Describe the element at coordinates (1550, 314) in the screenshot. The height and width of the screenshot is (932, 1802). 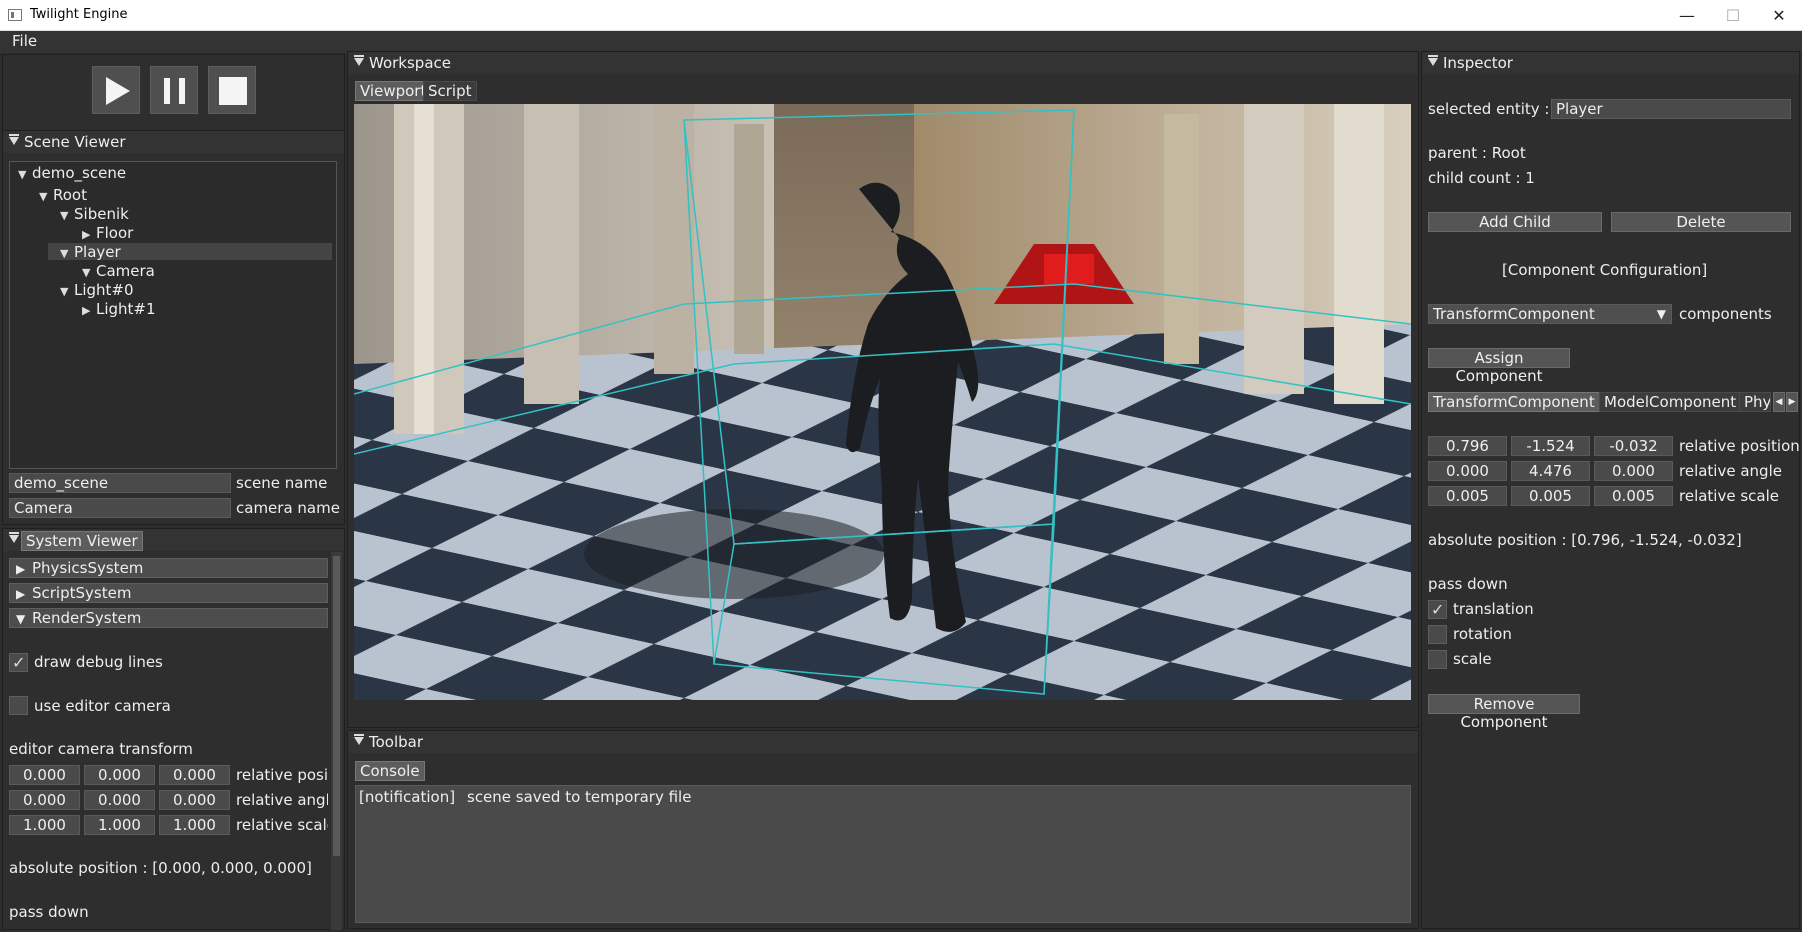
I see `component-select: TransformComponent ▼` at that location.